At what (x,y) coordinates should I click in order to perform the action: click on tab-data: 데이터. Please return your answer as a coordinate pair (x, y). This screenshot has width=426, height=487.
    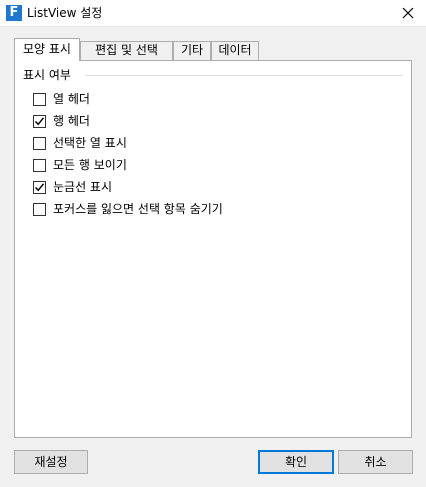
    Looking at the image, I should click on (235, 50).